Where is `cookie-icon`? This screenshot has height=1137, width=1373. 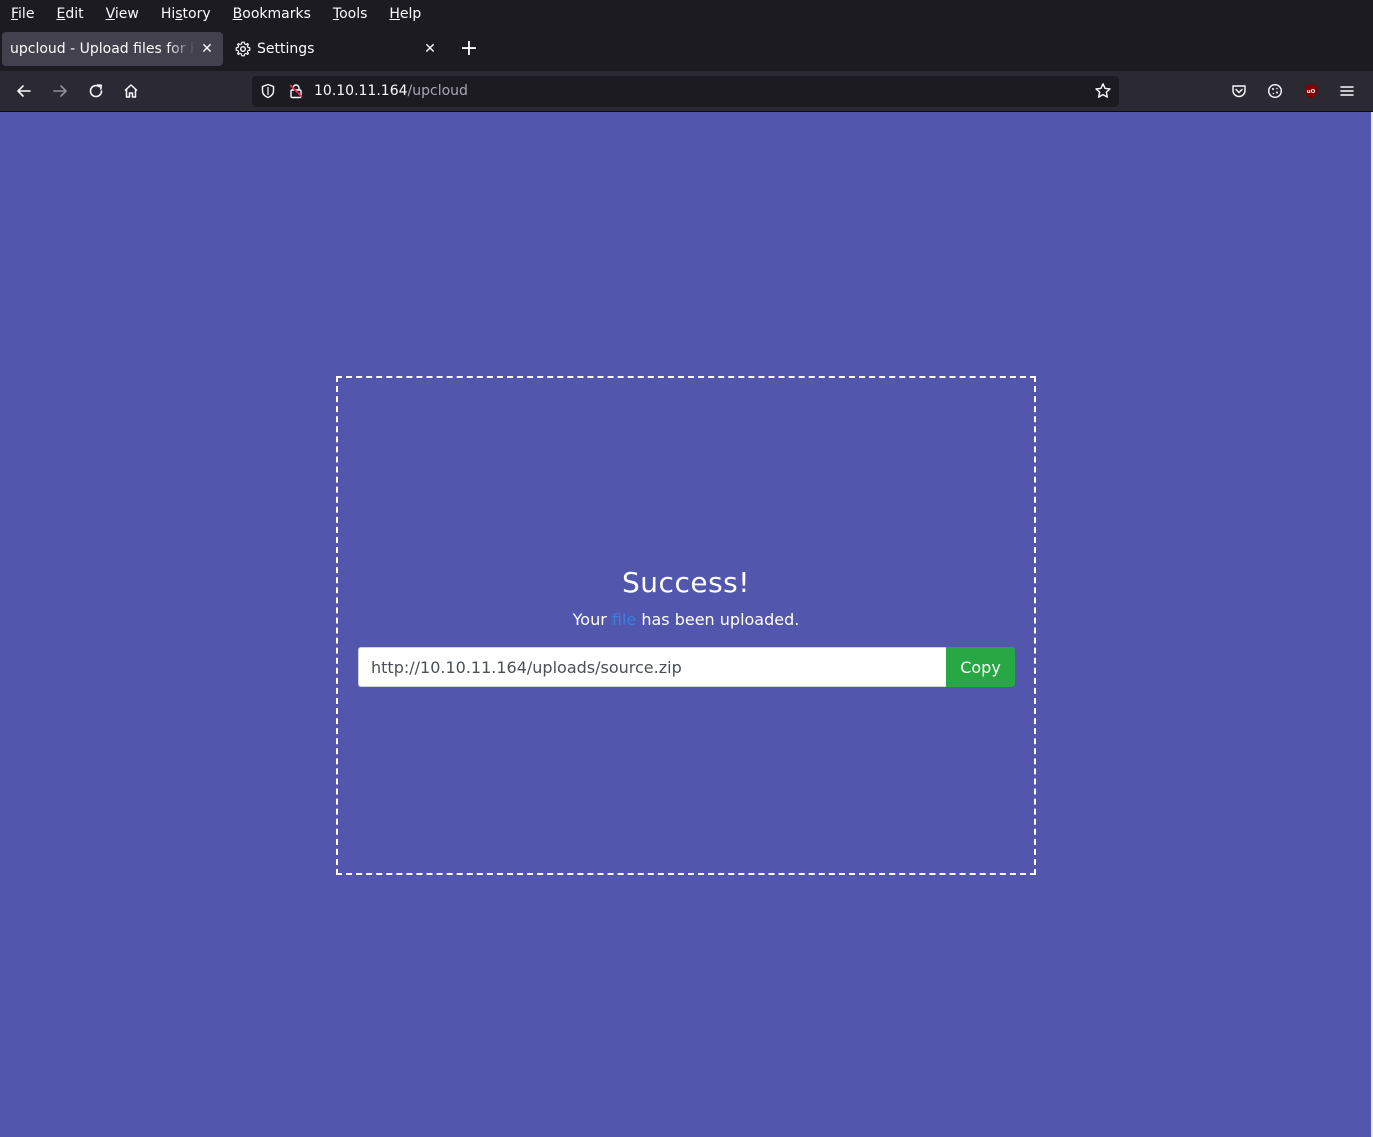
cookie-icon is located at coordinates (1275, 91).